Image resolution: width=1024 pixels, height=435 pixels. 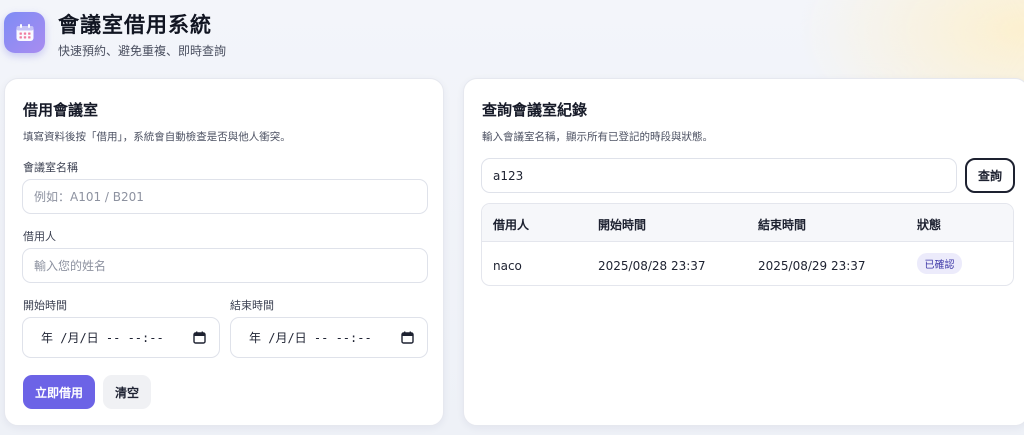 I want to click on borrower-placeholder: 輸入您的姓名, so click(x=70, y=266).